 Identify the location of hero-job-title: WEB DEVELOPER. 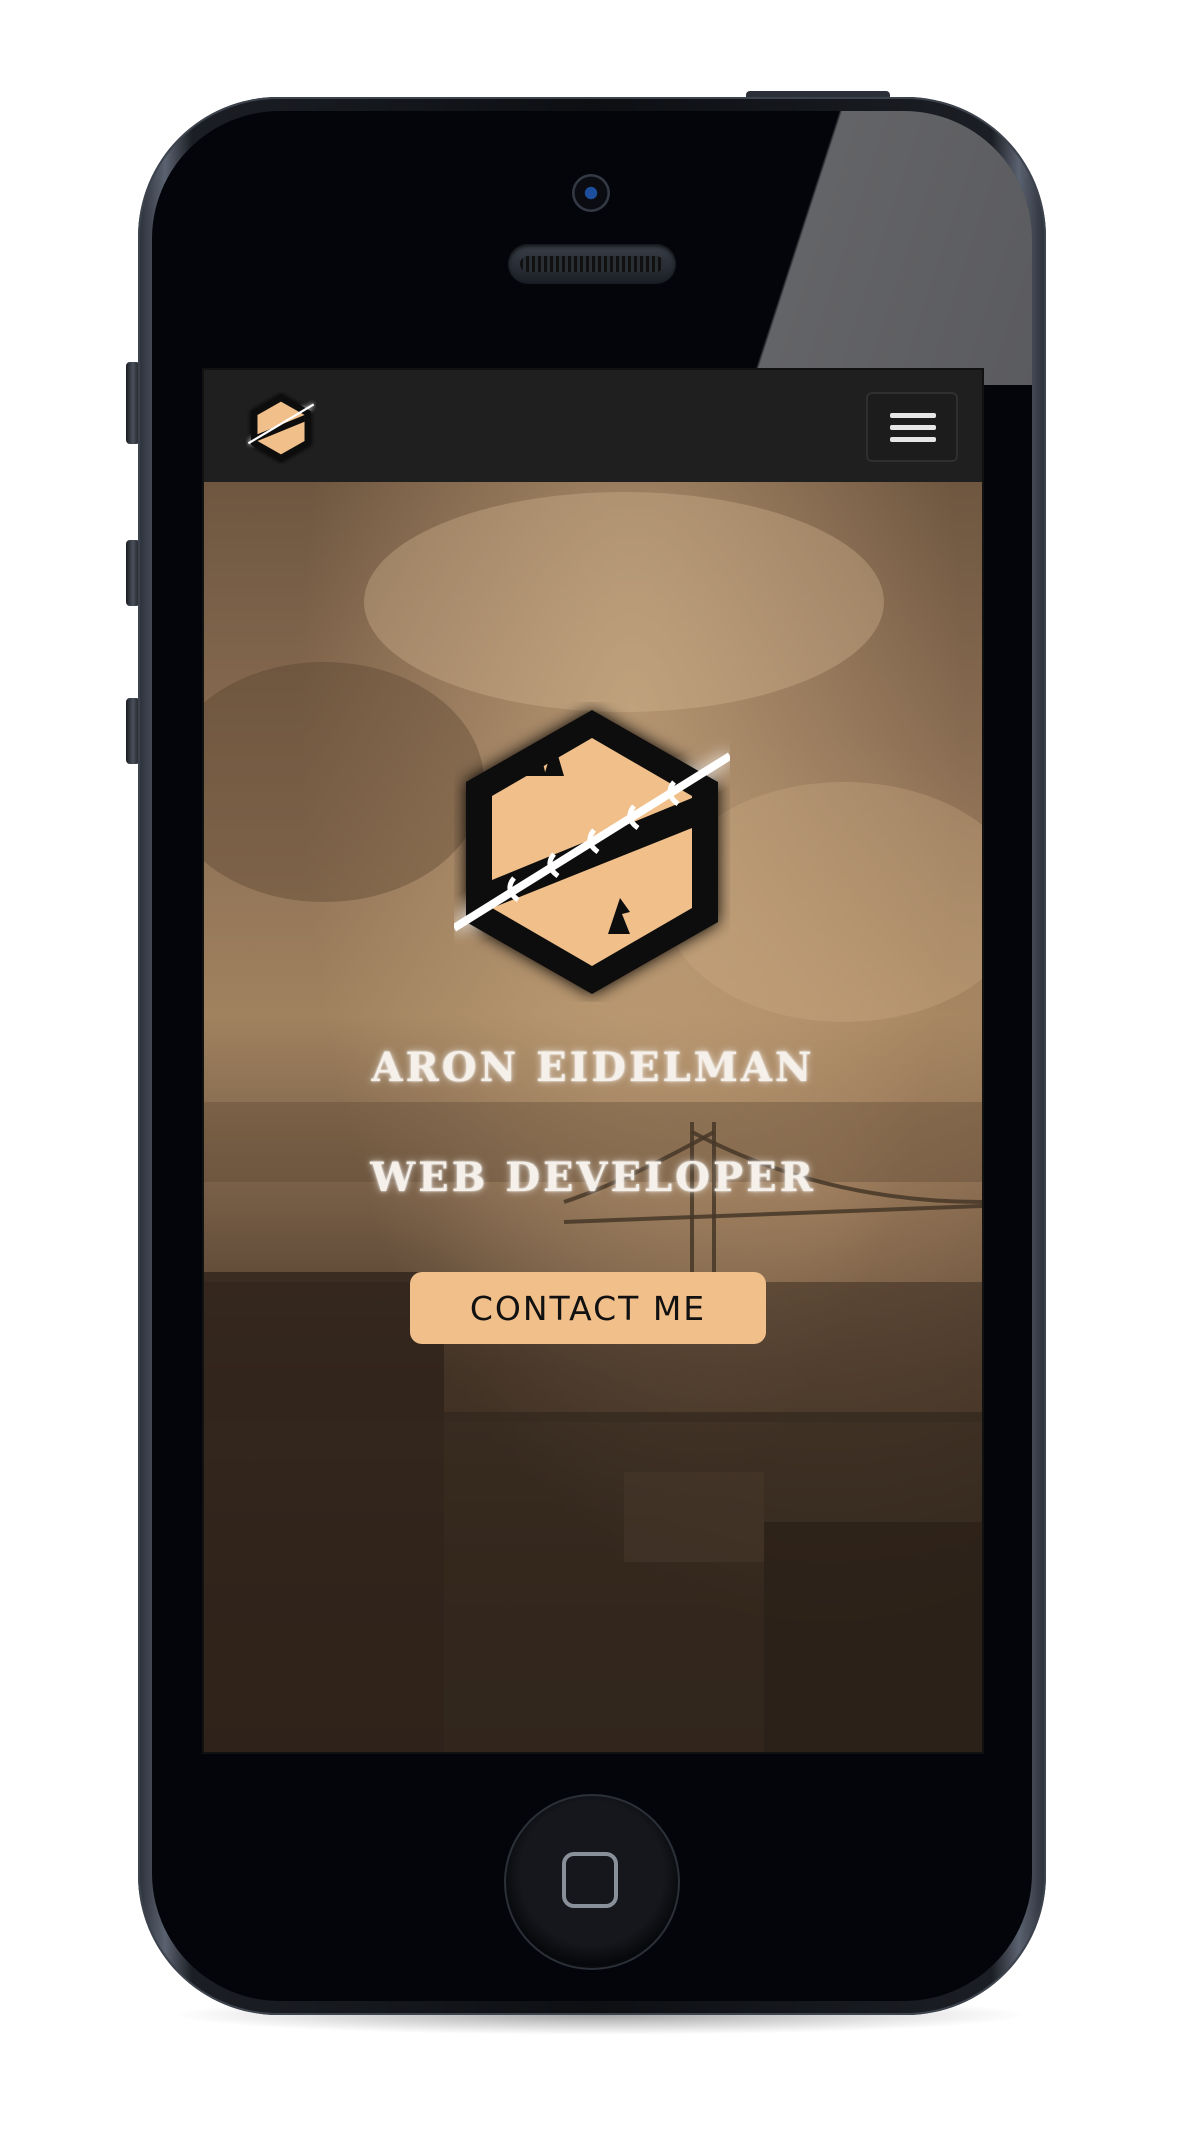
(593, 1177).